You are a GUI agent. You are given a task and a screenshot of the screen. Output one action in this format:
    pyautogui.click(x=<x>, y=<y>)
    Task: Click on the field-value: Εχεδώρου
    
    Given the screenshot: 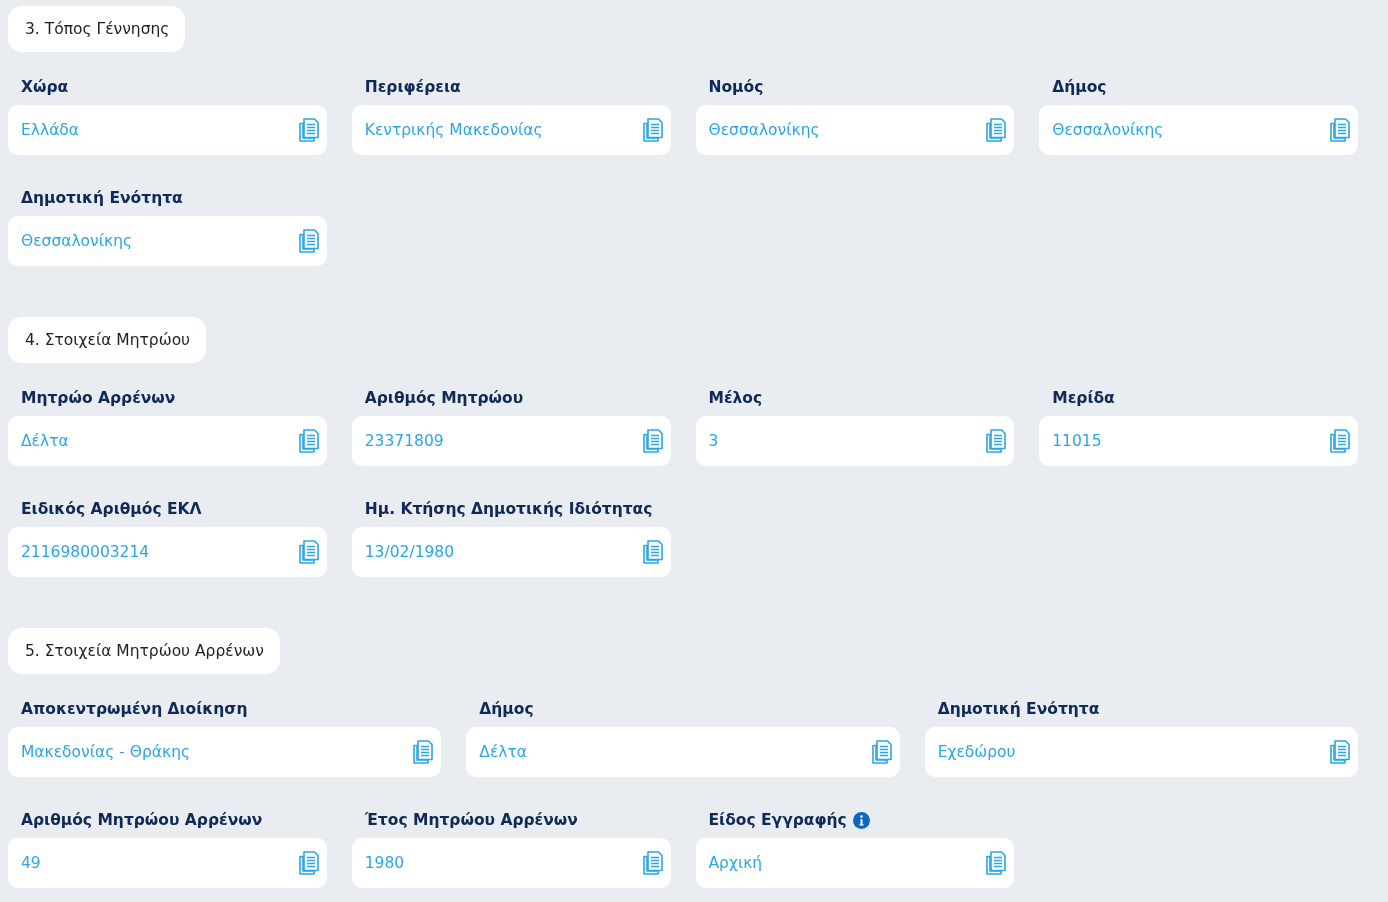 What is the action you would take?
    pyautogui.click(x=976, y=752)
    